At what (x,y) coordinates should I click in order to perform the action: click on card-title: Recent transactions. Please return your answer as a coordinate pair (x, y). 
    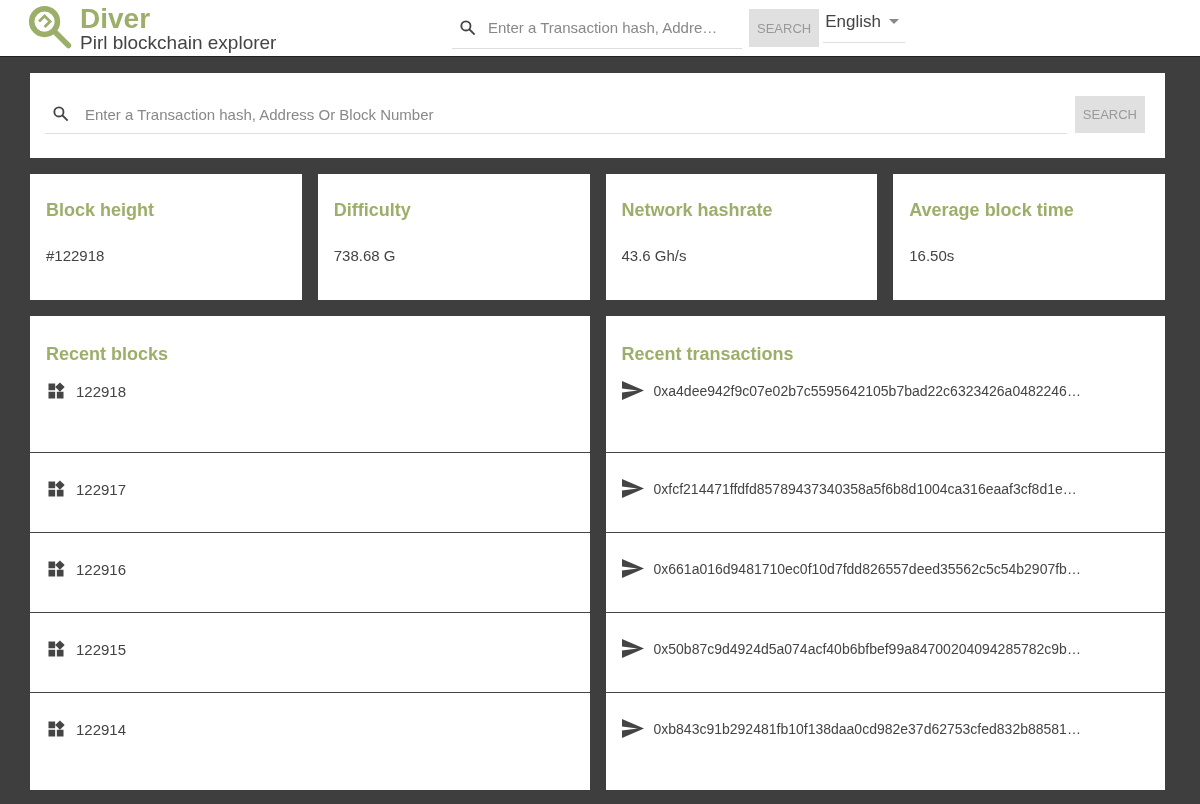
    Looking at the image, I should click on (707, 354).